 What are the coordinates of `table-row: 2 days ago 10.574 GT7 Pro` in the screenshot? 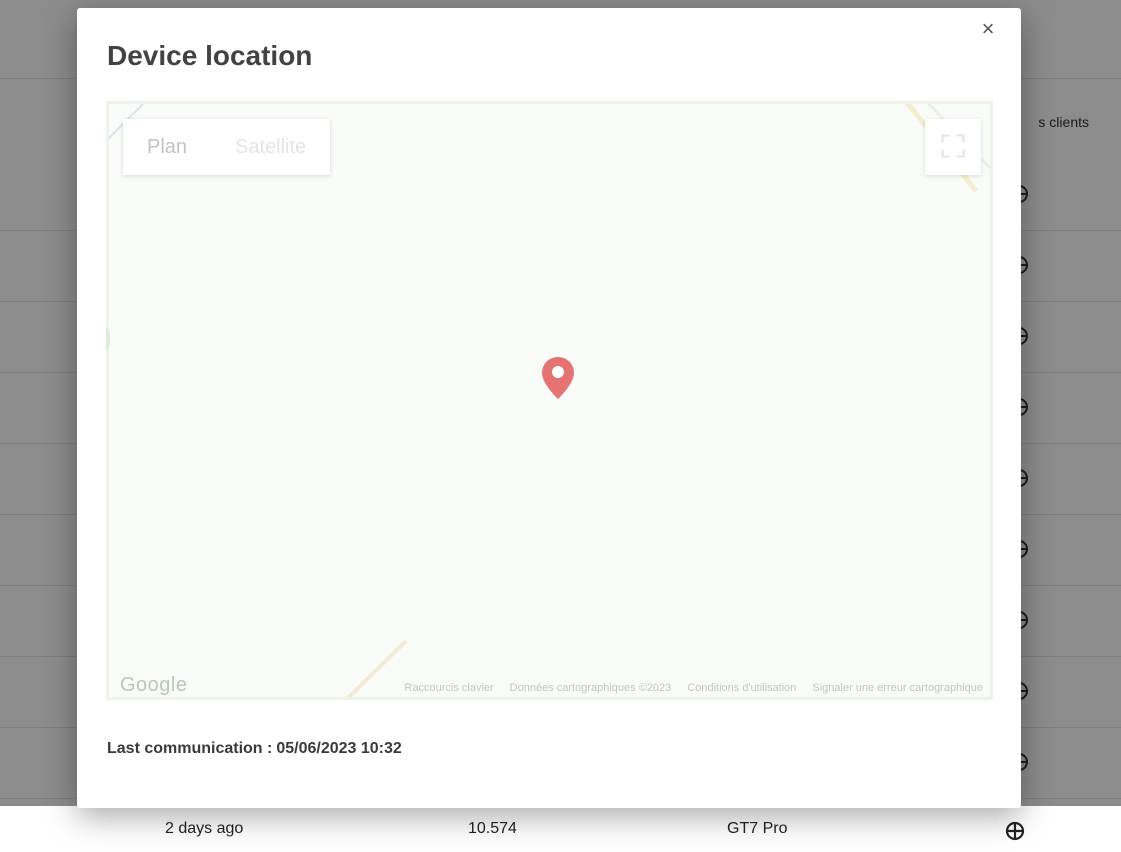 It's located at (560, 829).